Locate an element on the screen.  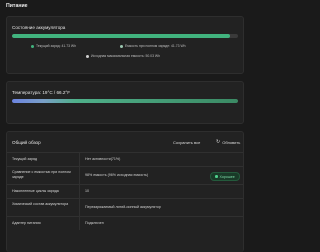
refresh-button: ↻ Обновить is located at coordinates (228, 142).